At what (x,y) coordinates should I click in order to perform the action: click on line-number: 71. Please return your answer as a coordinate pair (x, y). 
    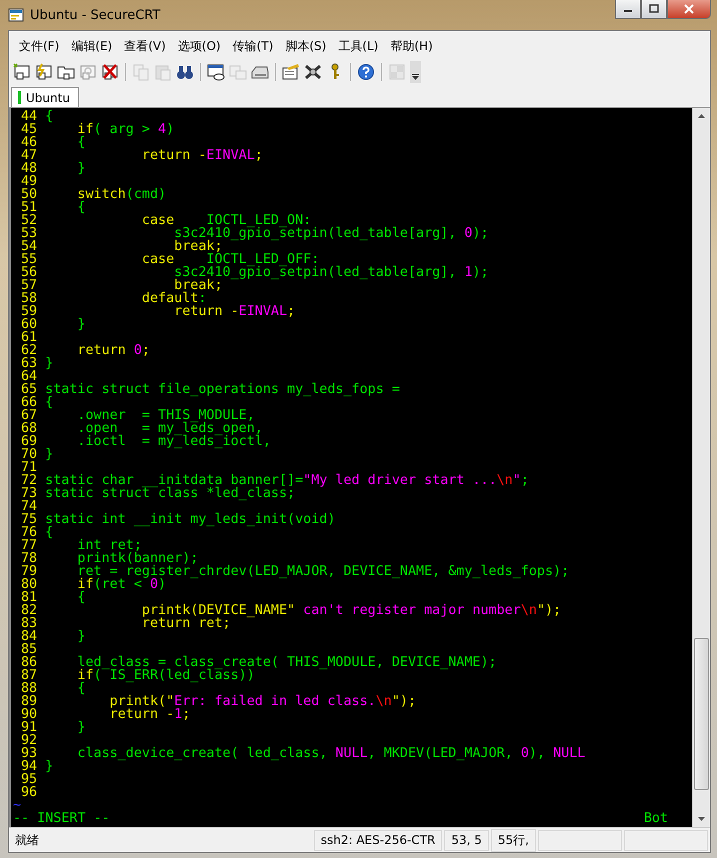
    Looking at the image, I should click on (29, 467).